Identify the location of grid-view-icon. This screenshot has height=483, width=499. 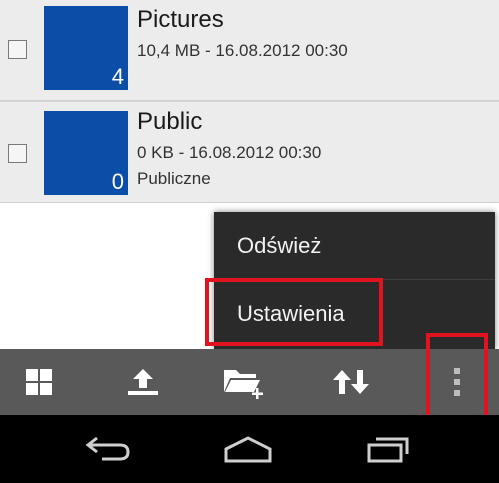
(39, 382).